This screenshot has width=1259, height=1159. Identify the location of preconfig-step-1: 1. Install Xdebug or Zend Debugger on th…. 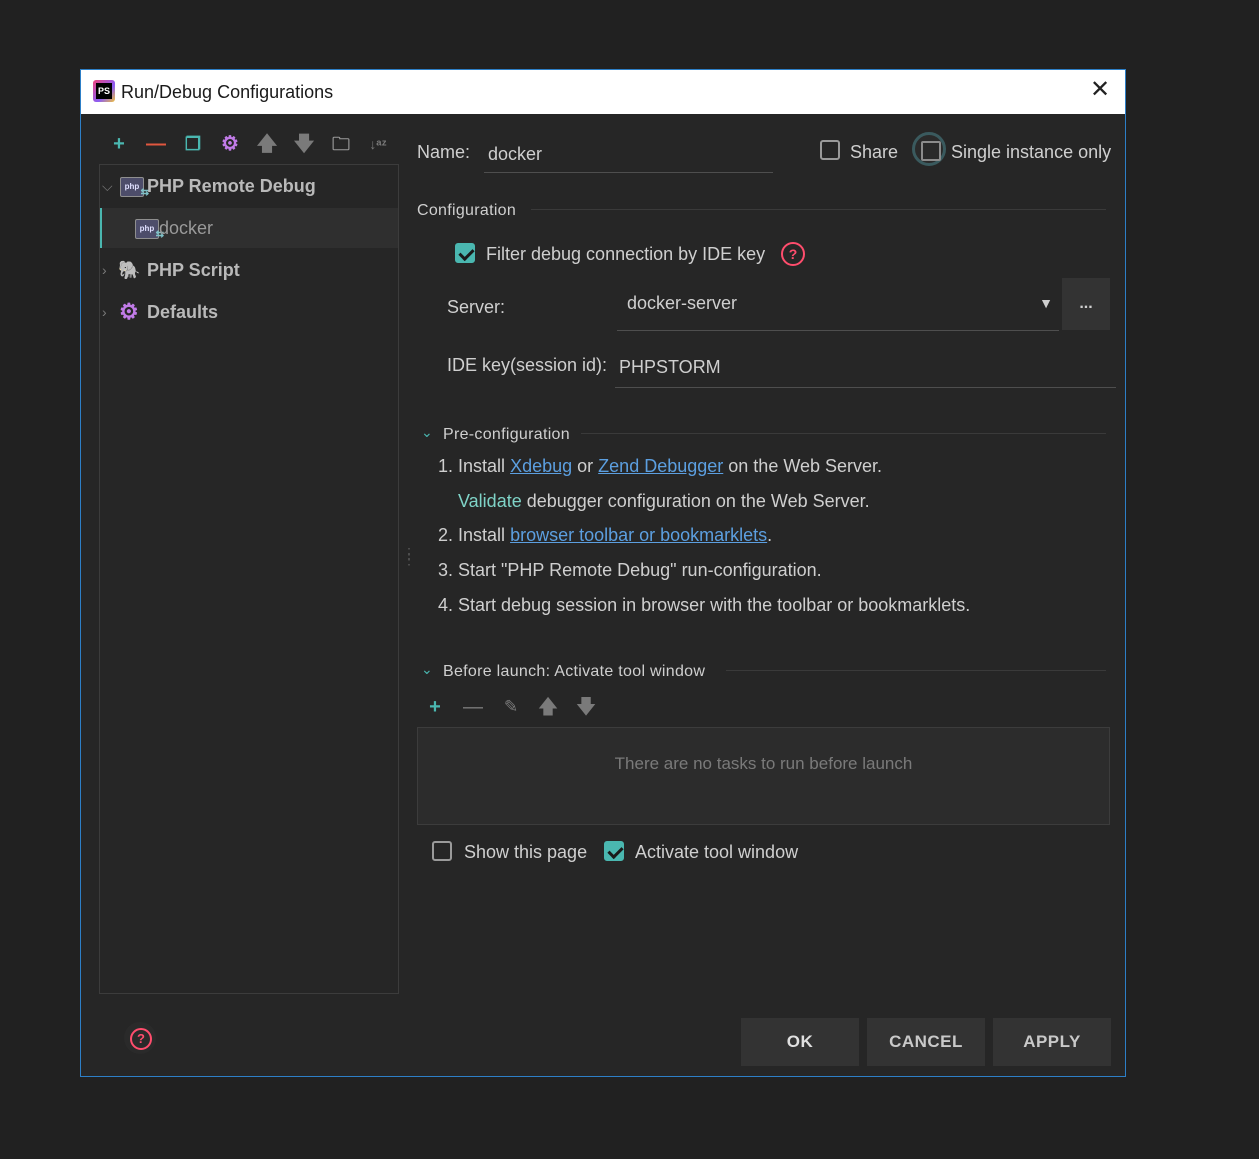
(660, 466).